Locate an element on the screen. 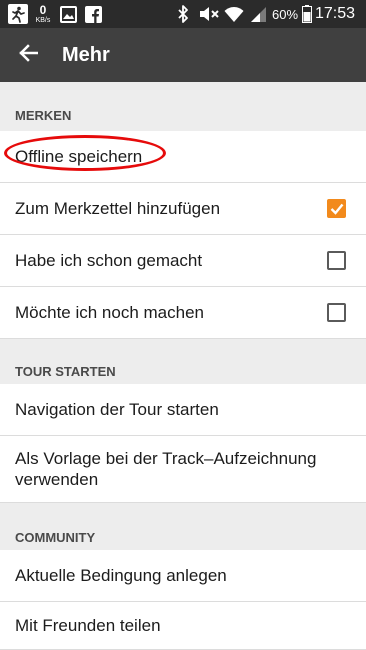 The width and height of the screenshot is (366, 650). mute-icon is located at coordinates (209, 14).